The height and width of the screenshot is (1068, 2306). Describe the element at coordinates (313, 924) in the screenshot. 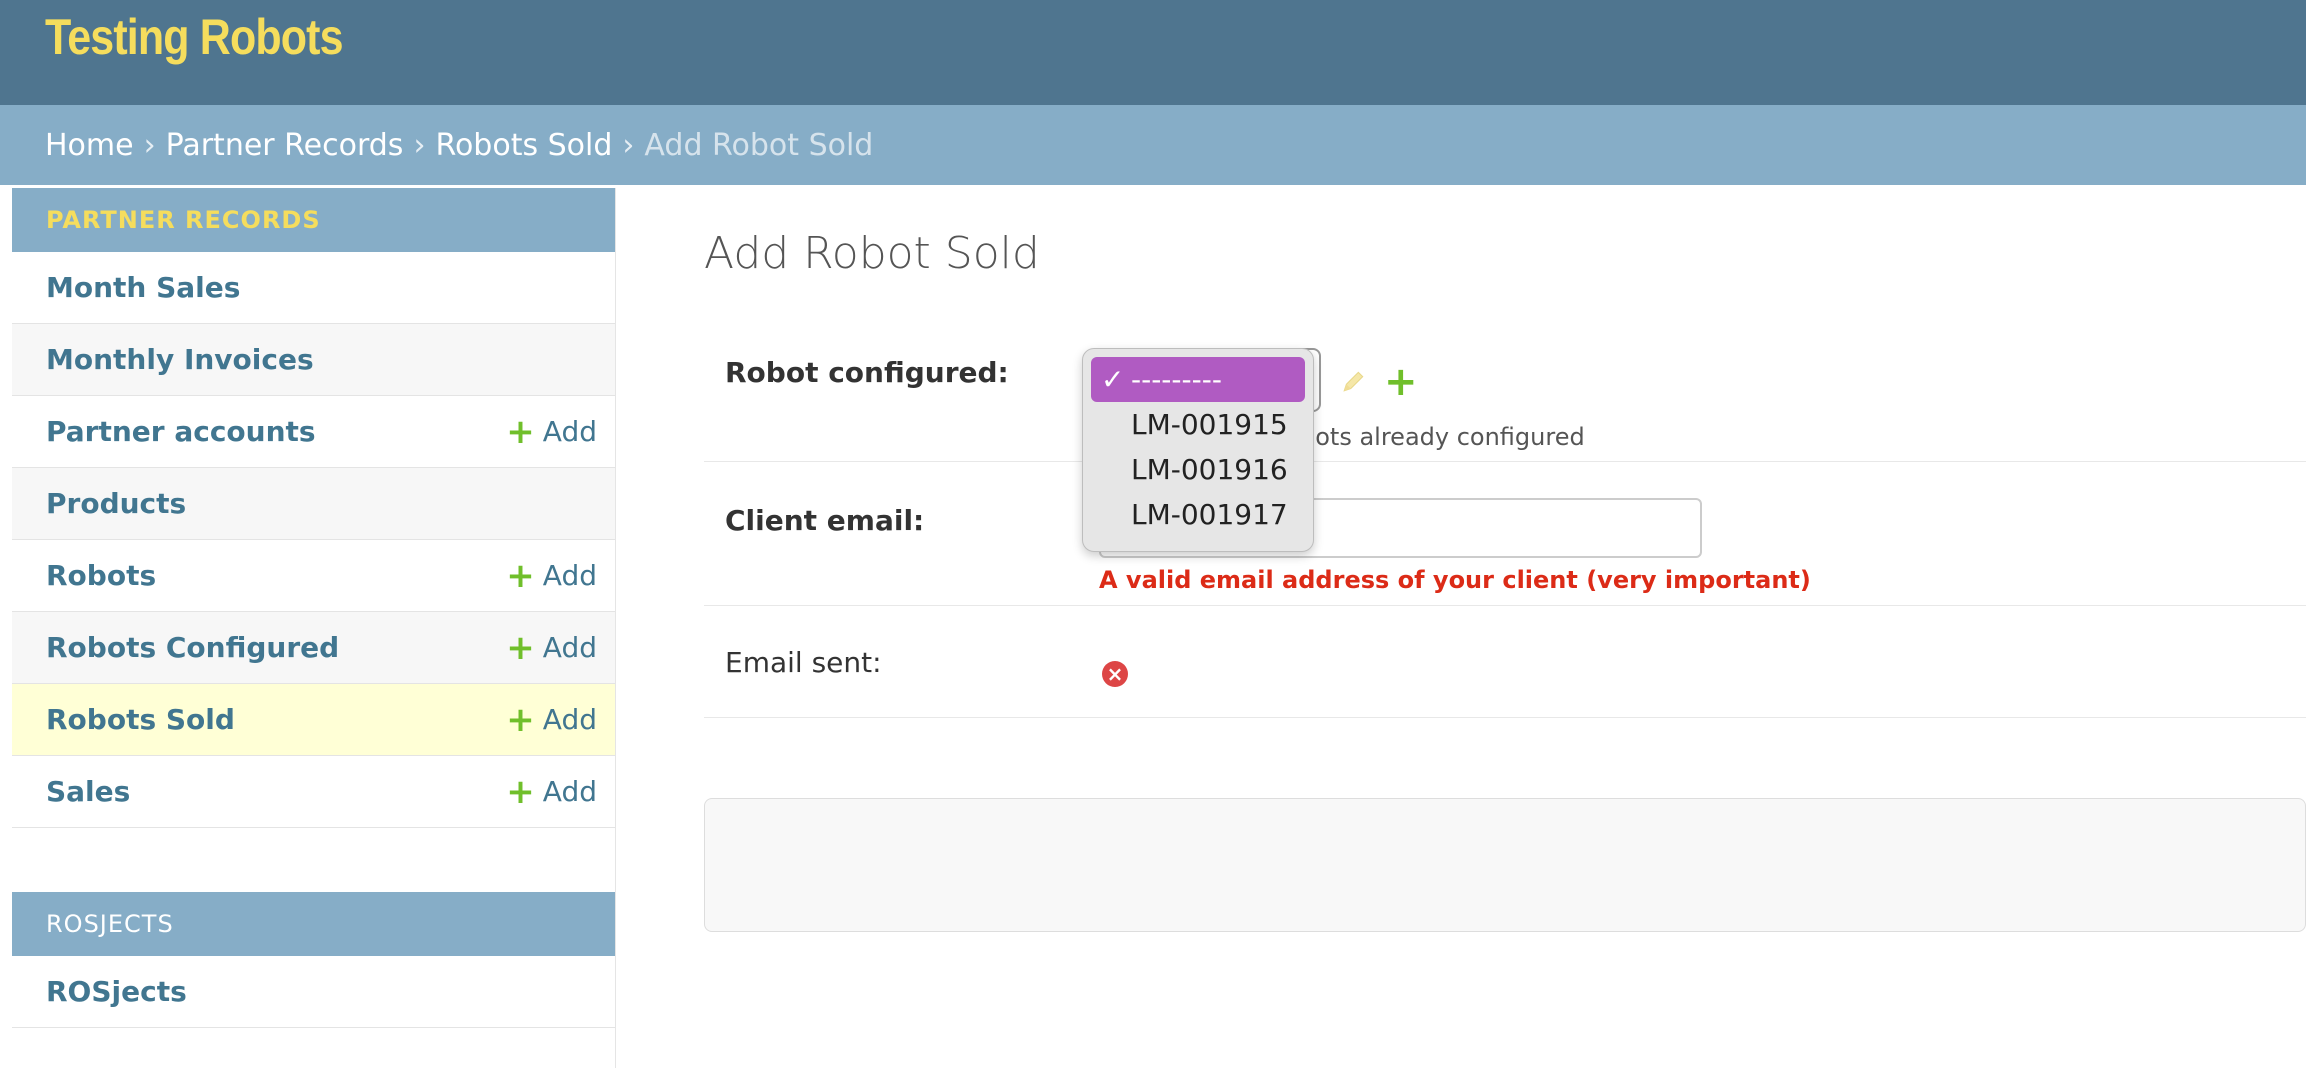

I see `module-caption-rosjects: ROSJECTS` at that location.